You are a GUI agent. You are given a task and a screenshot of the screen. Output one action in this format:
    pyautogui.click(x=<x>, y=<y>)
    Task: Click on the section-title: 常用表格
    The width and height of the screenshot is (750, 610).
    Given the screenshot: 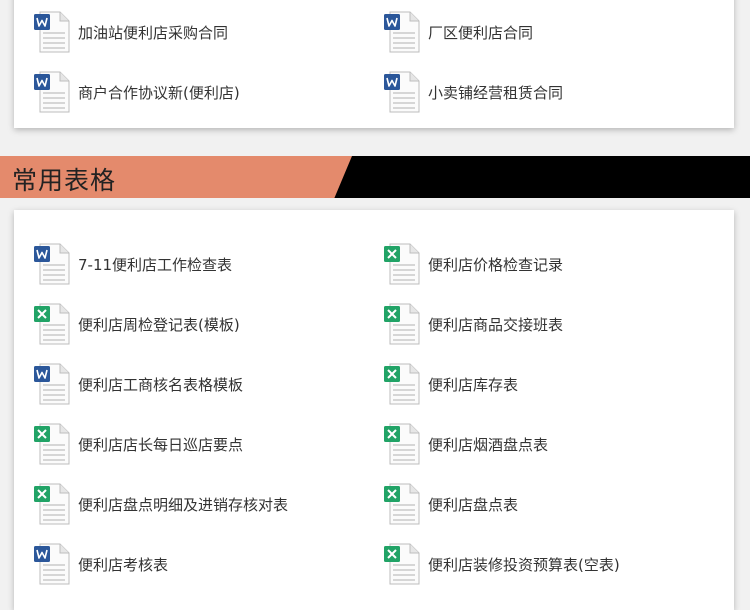 What is the action you would take?
    pyautogui.click(x=64, y=180)
    